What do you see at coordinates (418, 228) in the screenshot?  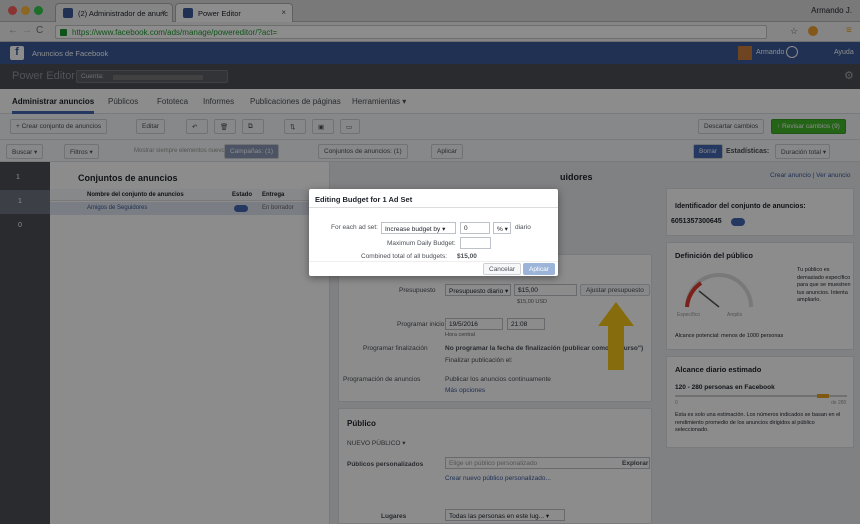 I see `budget-action-select: Increase budget by ▾` at bounding box center [418, 228].